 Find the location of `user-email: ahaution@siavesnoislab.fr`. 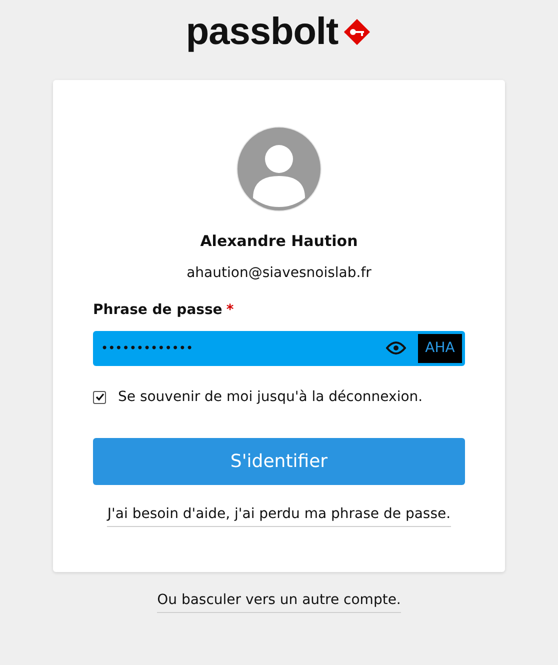

user-email: ahaution@siavesnoislab.fr is located at coordinates (279, 273).